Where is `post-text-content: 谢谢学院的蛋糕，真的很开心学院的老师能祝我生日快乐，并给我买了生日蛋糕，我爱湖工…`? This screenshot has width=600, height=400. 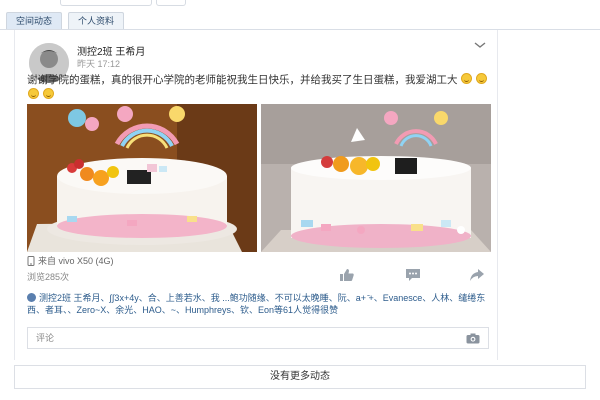 post-text-content: 谢谢学院的蛋糕，真的很开心学院的老师能祝我生日快乐，并给我买了生日蛋糕，我爱湖工… is located at coordinates (242, 80).